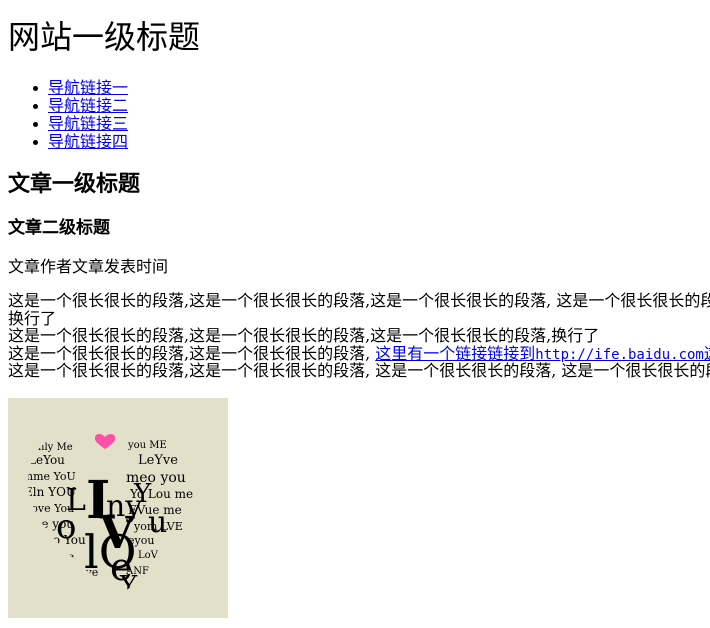 The image size is (710, 628). I want to click on article-published-time: 文章发表时间, so click(120, 266).